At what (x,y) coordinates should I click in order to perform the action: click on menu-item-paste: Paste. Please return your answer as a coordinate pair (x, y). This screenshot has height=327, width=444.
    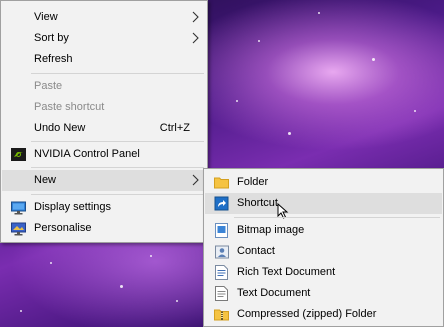
    Looking at the image, I should click on (104, 86).